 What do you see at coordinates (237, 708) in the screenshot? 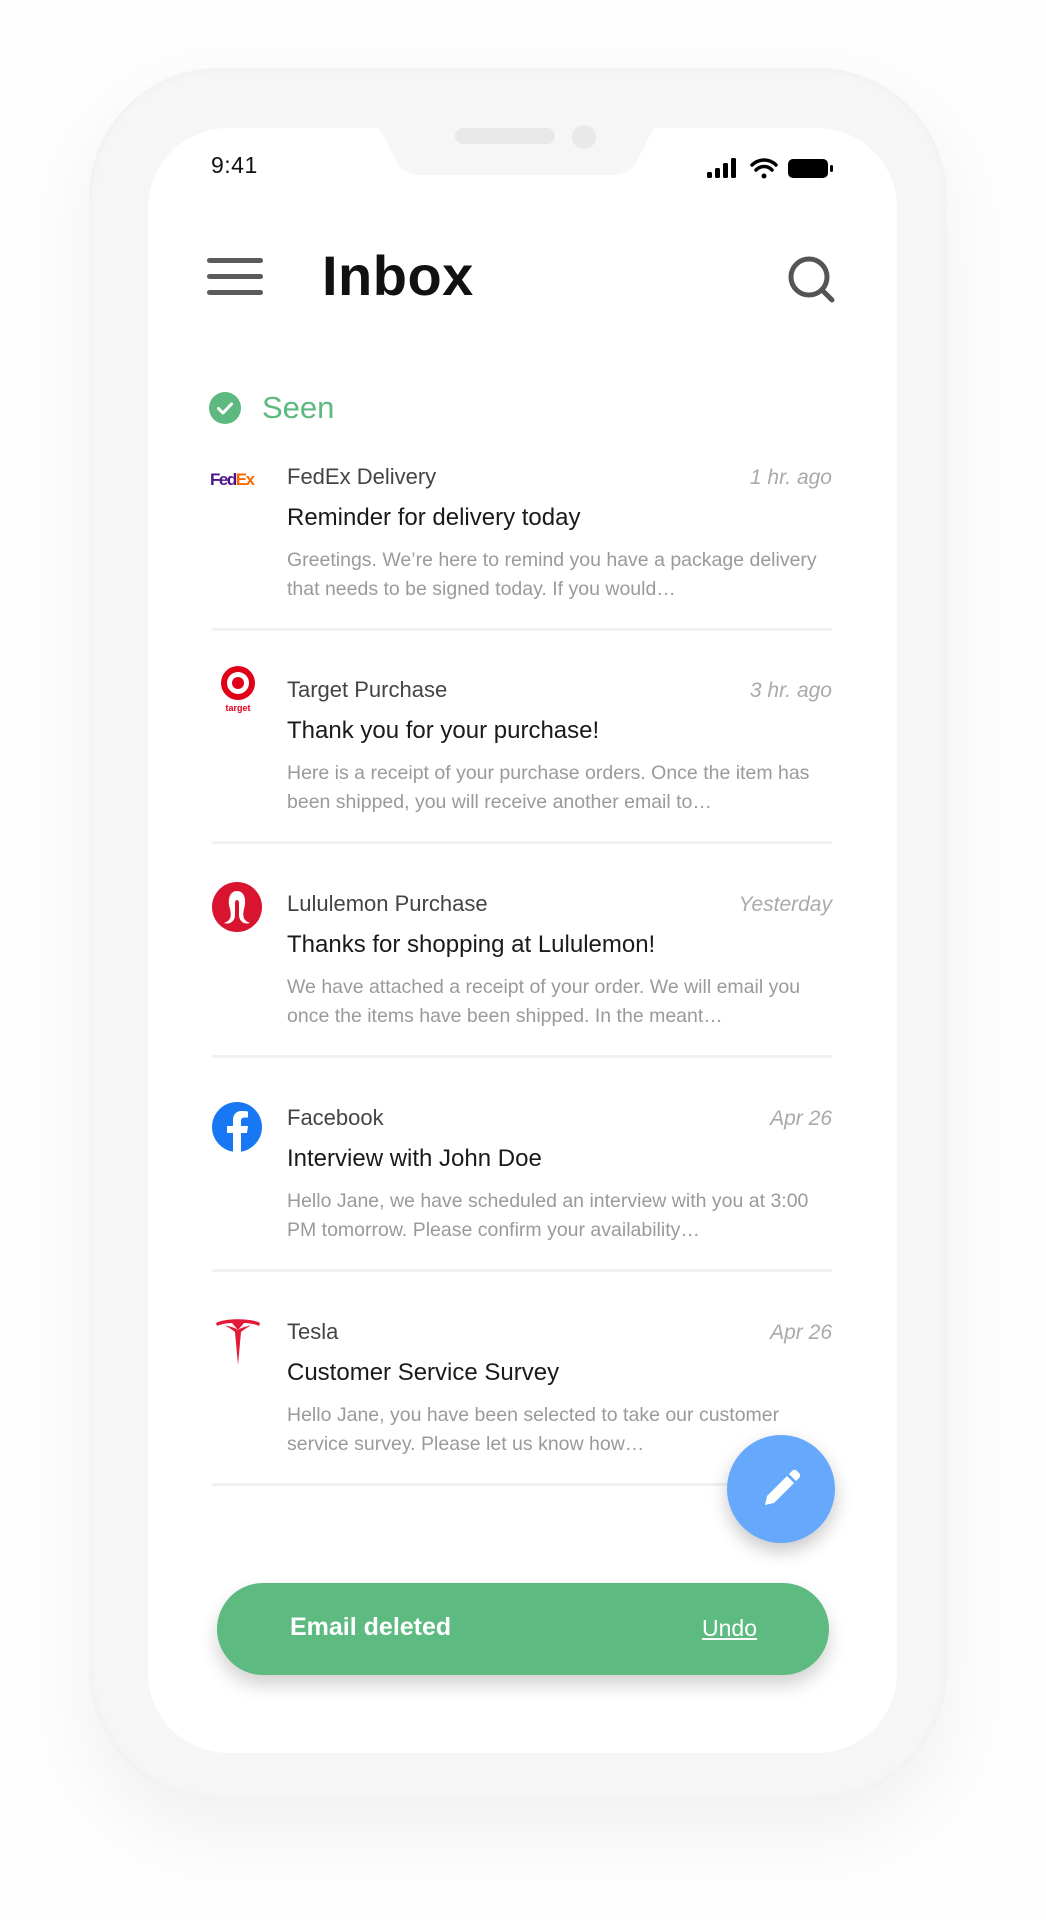
I see `target-logo-text: target` at bounding box center [237, 708].